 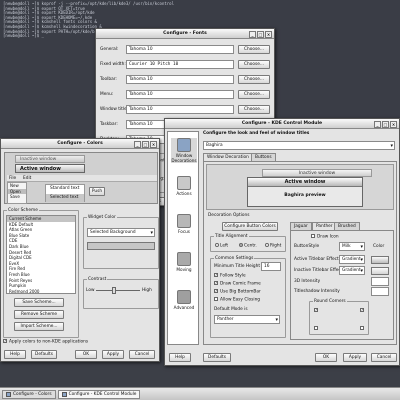 I want to click on use-big-bottombar-checkbox: ✓ Use Big BottomBar, so click(x=237, y=292).